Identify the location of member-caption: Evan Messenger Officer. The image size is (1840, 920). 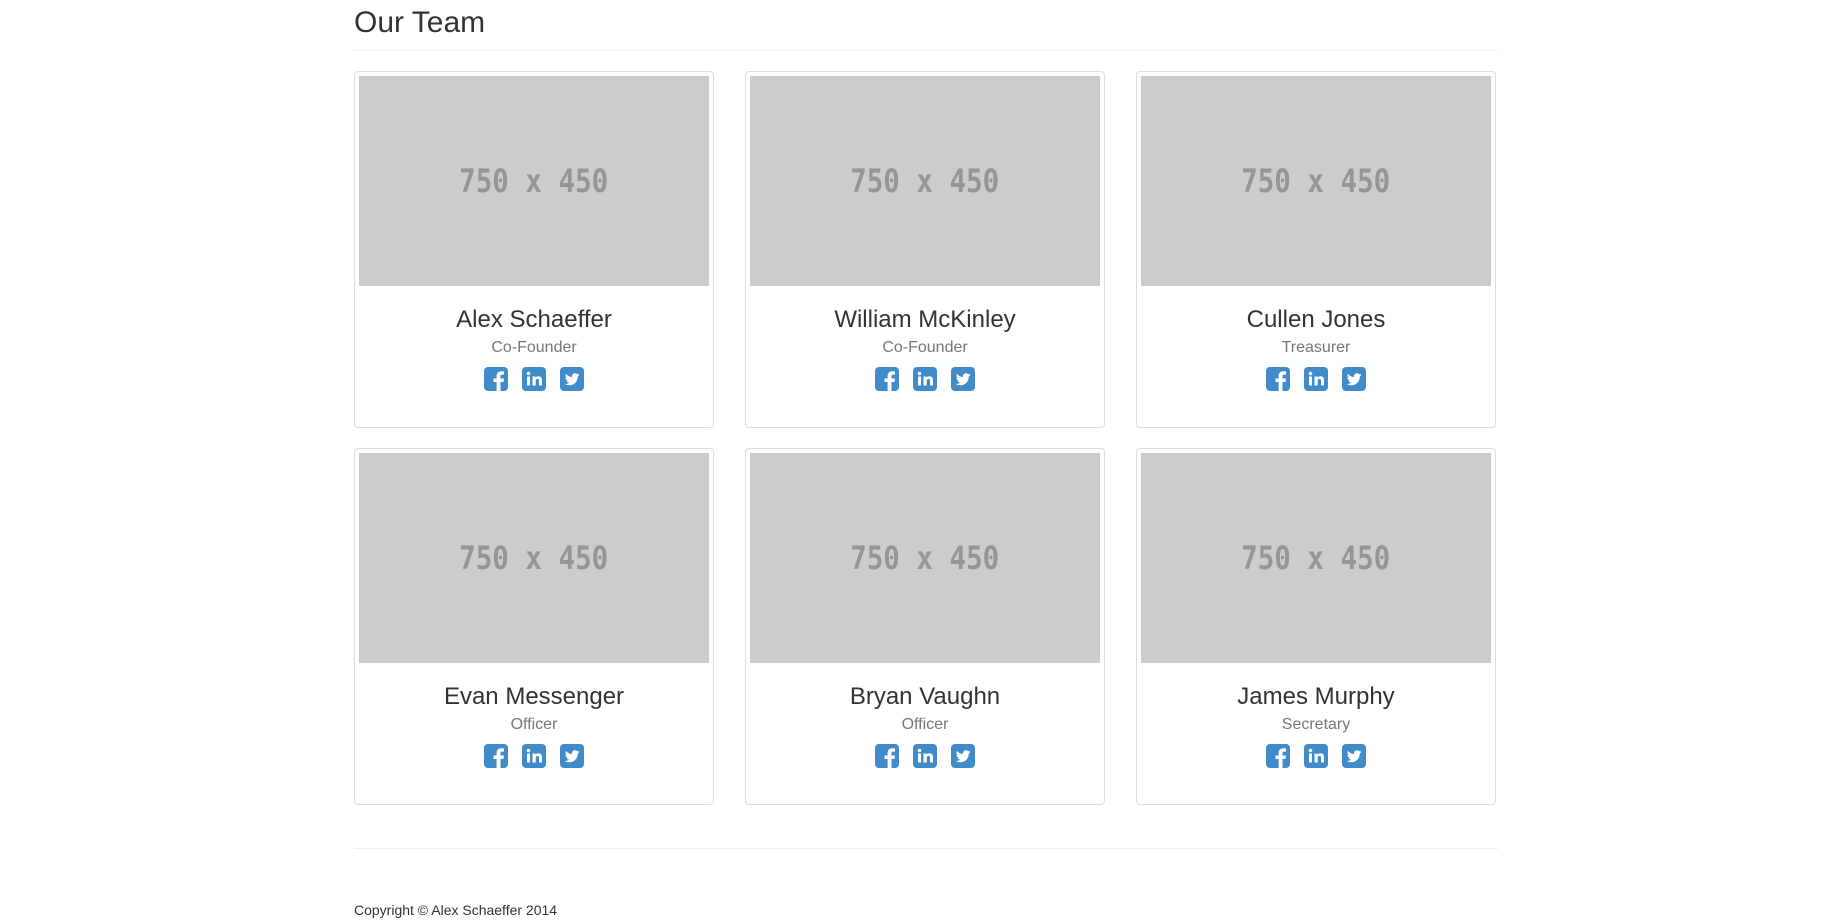
(534, 725).